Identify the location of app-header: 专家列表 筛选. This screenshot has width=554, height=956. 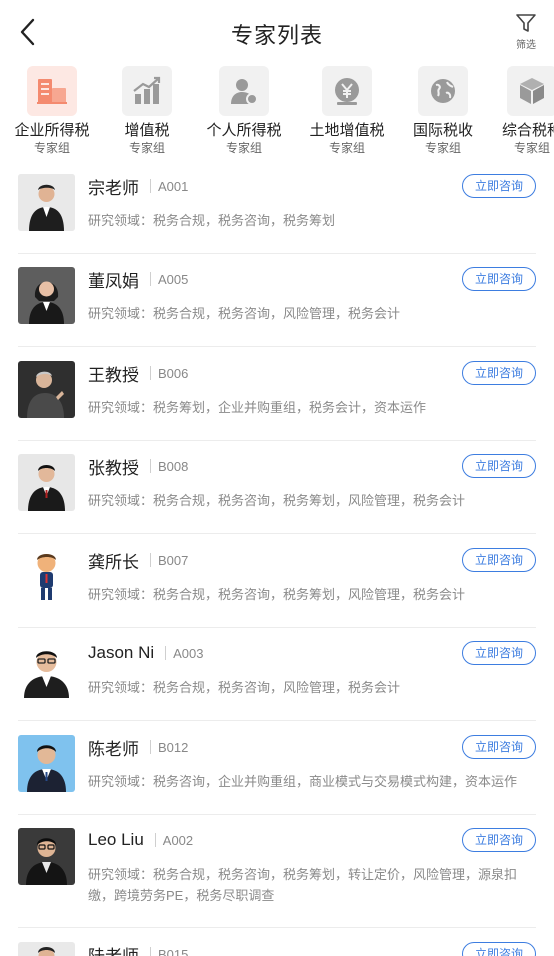
(277, 31).